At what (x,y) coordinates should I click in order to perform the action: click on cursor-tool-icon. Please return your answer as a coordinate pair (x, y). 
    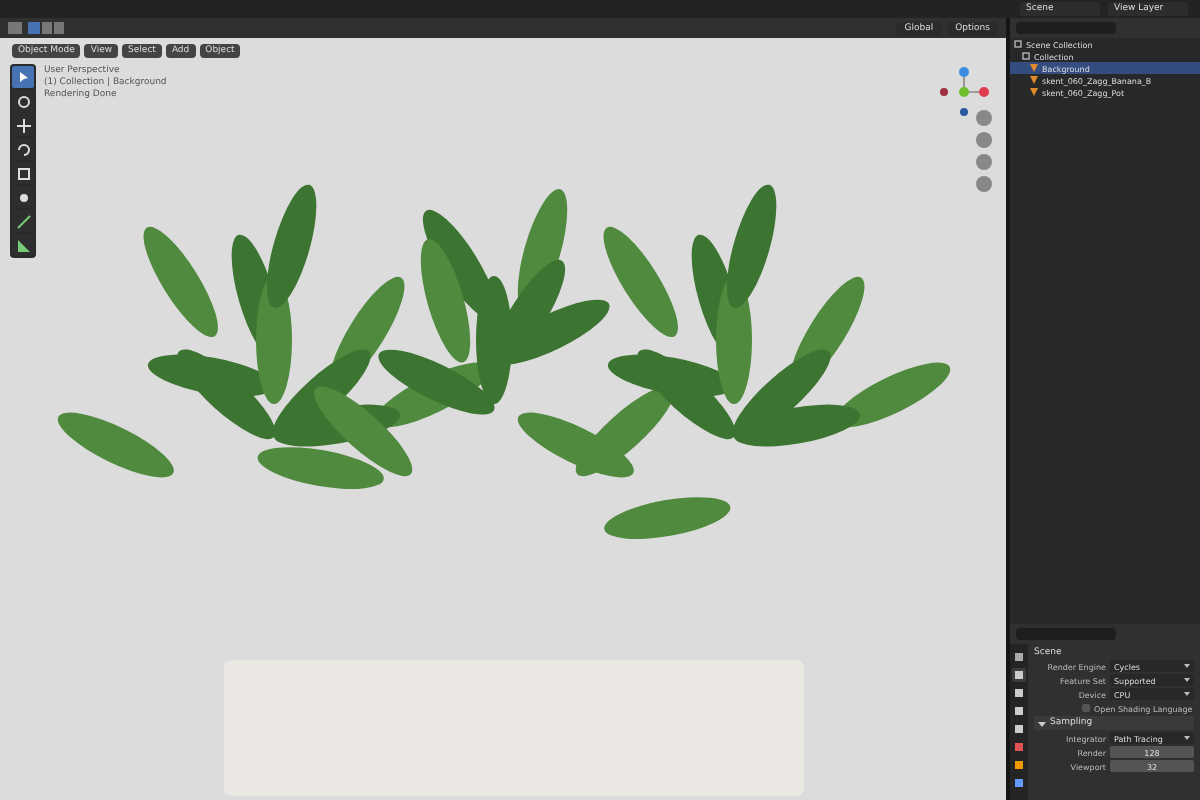
    Looking at the image, I should click on (23, 101).